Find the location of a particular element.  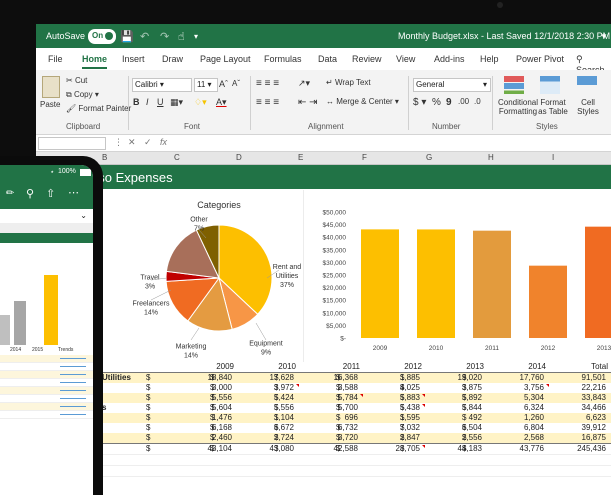

table-cell: 1,476 is located at coordinates (205, 418).